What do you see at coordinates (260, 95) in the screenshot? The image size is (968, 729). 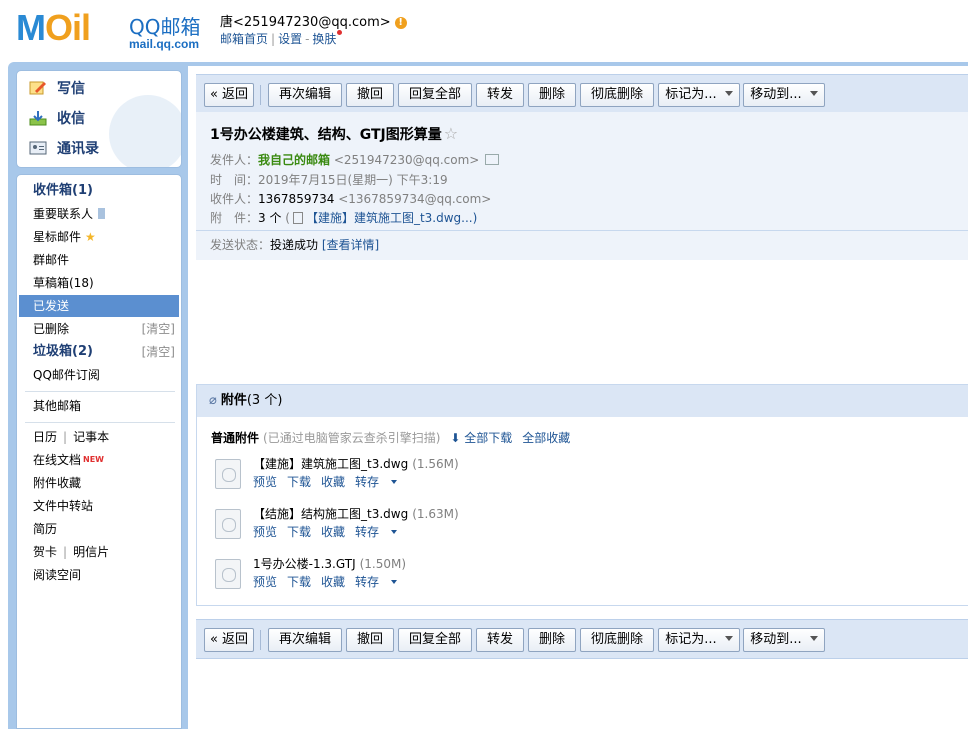 I see `toolbar-divider` at bounding box center [260, 95].